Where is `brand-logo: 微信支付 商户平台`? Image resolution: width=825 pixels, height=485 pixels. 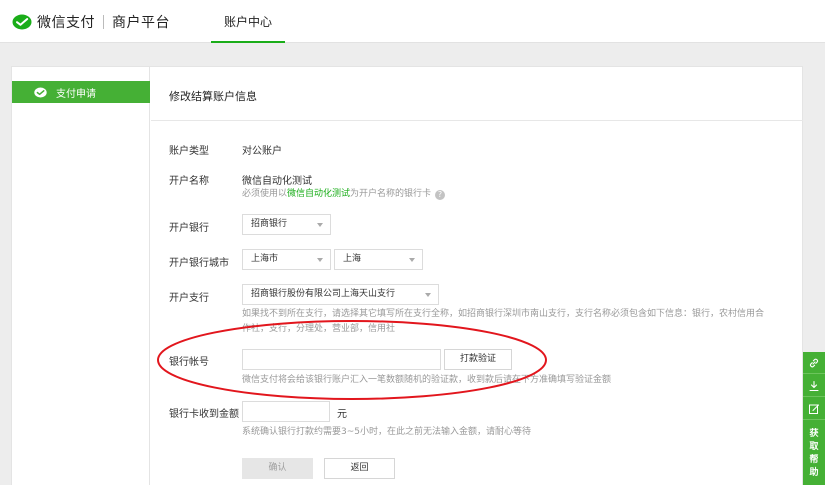 brand-logo: 微信支付 商户平台 is located at coordinates (91, 22).